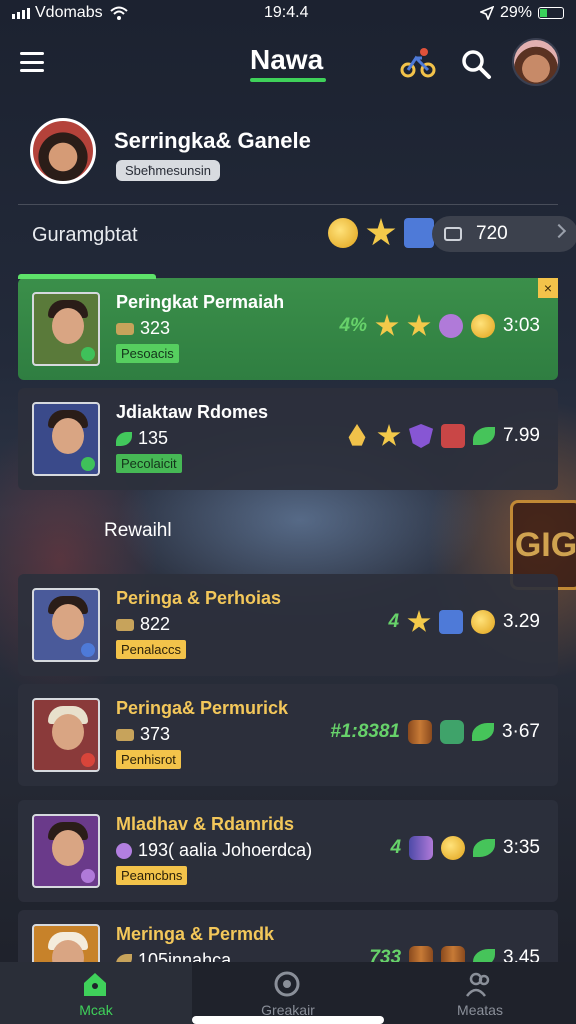 This screenshot has height=1024, width=576. Describe the element at coordinates (536, 62) in the screenshot. I see `user-avatar` at that location.